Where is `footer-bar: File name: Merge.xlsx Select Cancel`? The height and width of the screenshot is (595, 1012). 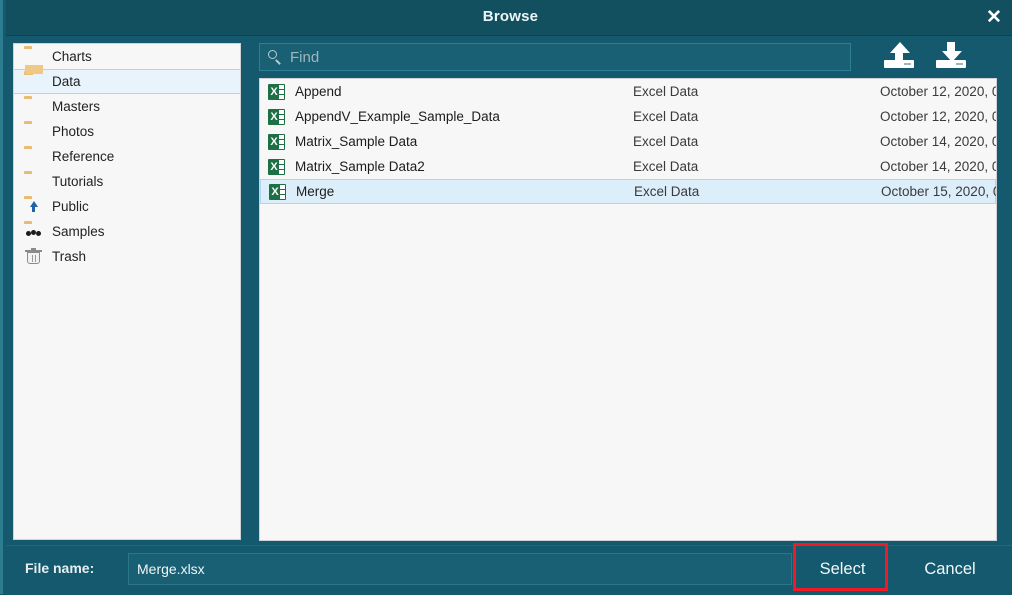
footer-bar: File name: Merge.xlsx Select Cancel is located at coordinates (509, 570).